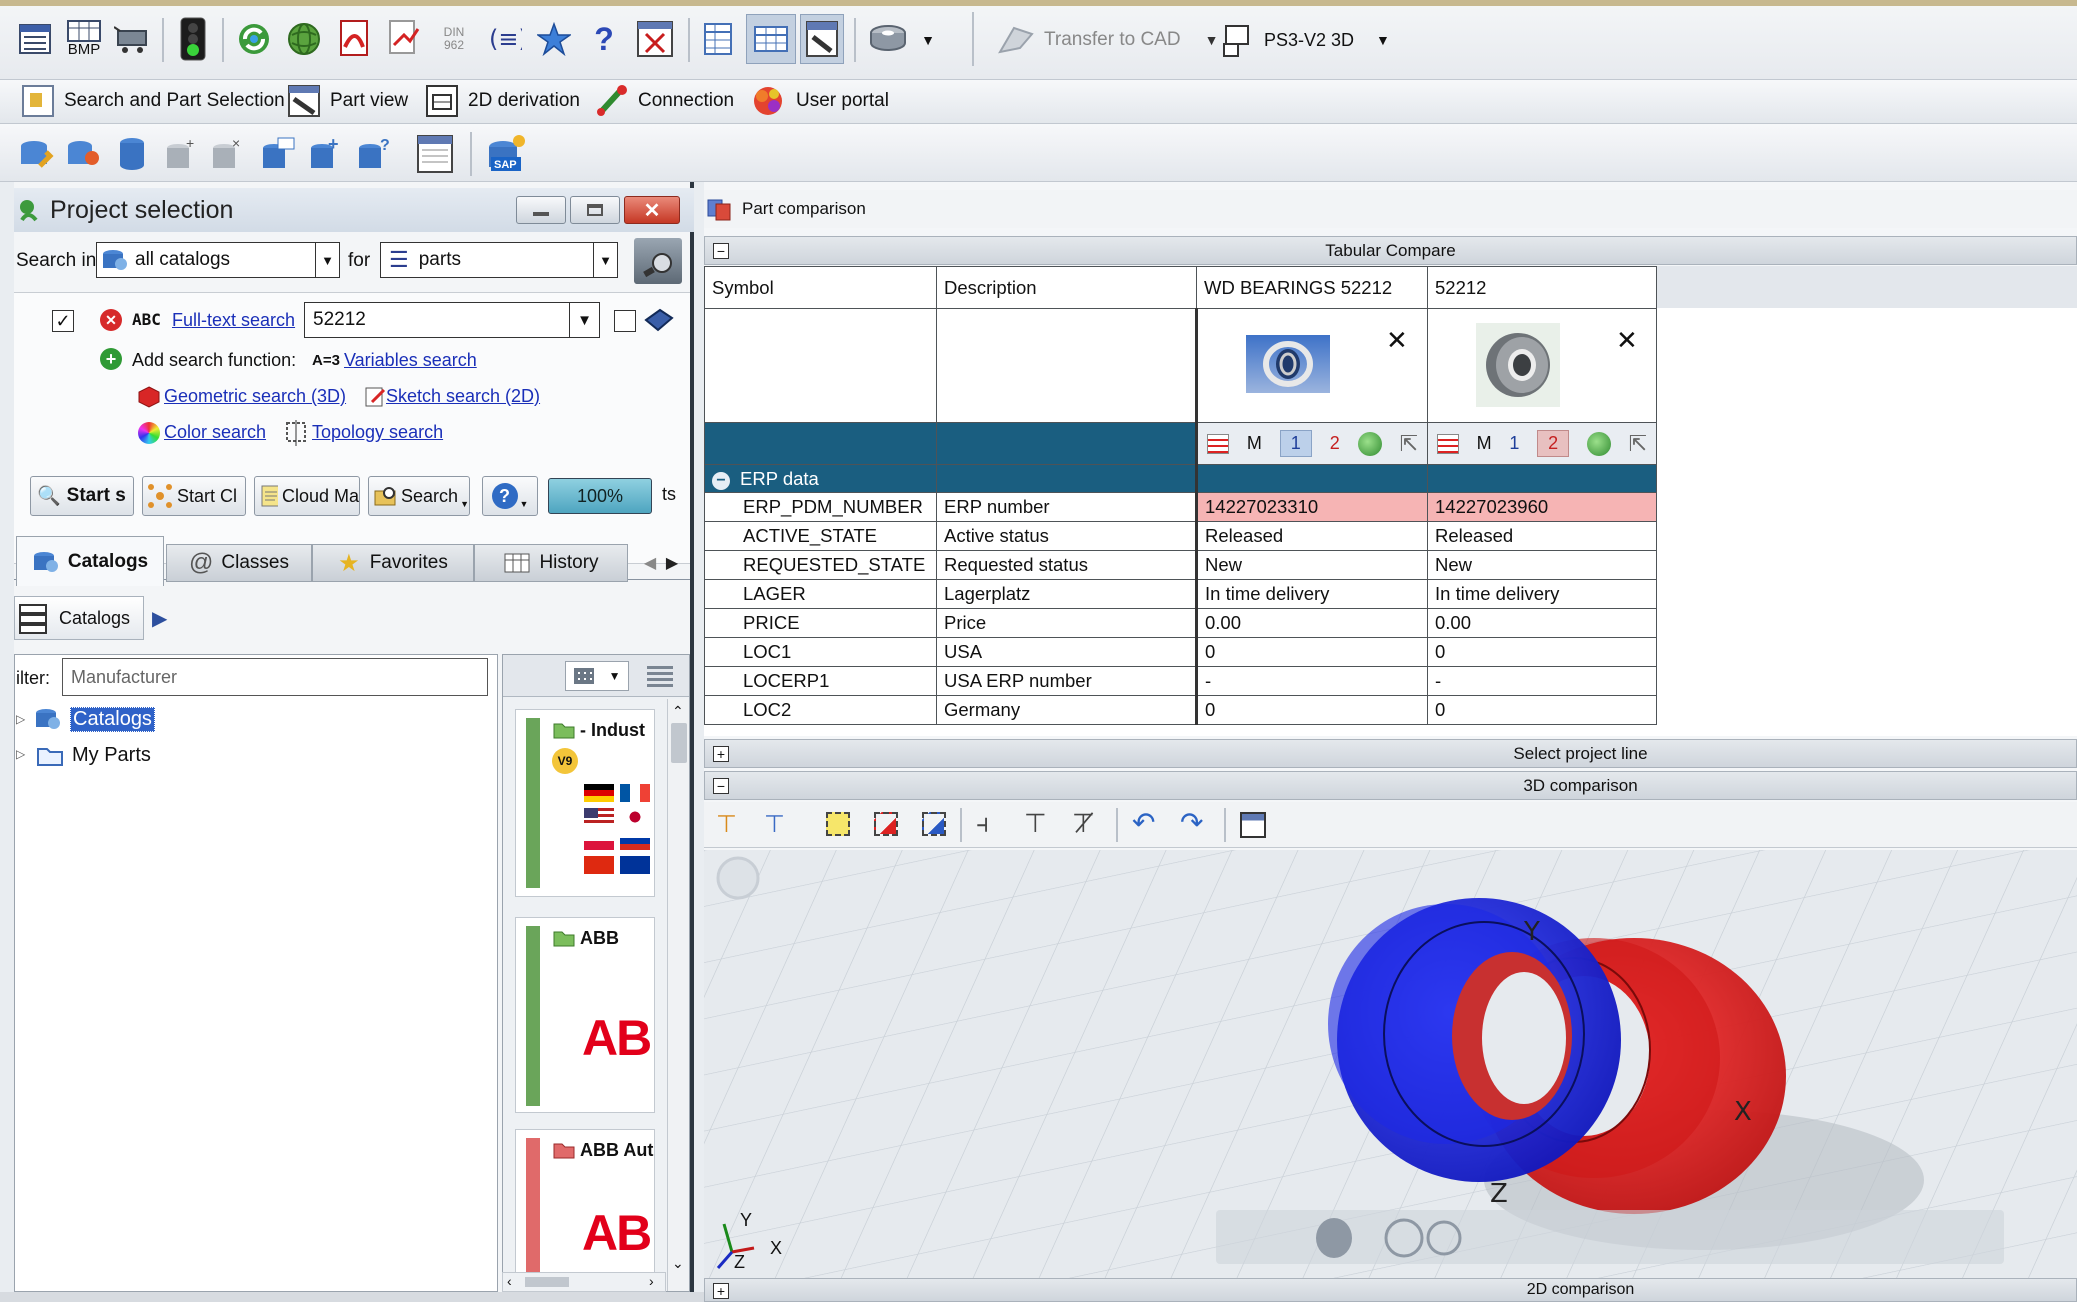 Image resolution: width=2077 pixels, height=1302 pixels. Describe the element at coordinates (547, 1282) in the screenshot. I see `hscroll-thumb` at that location.